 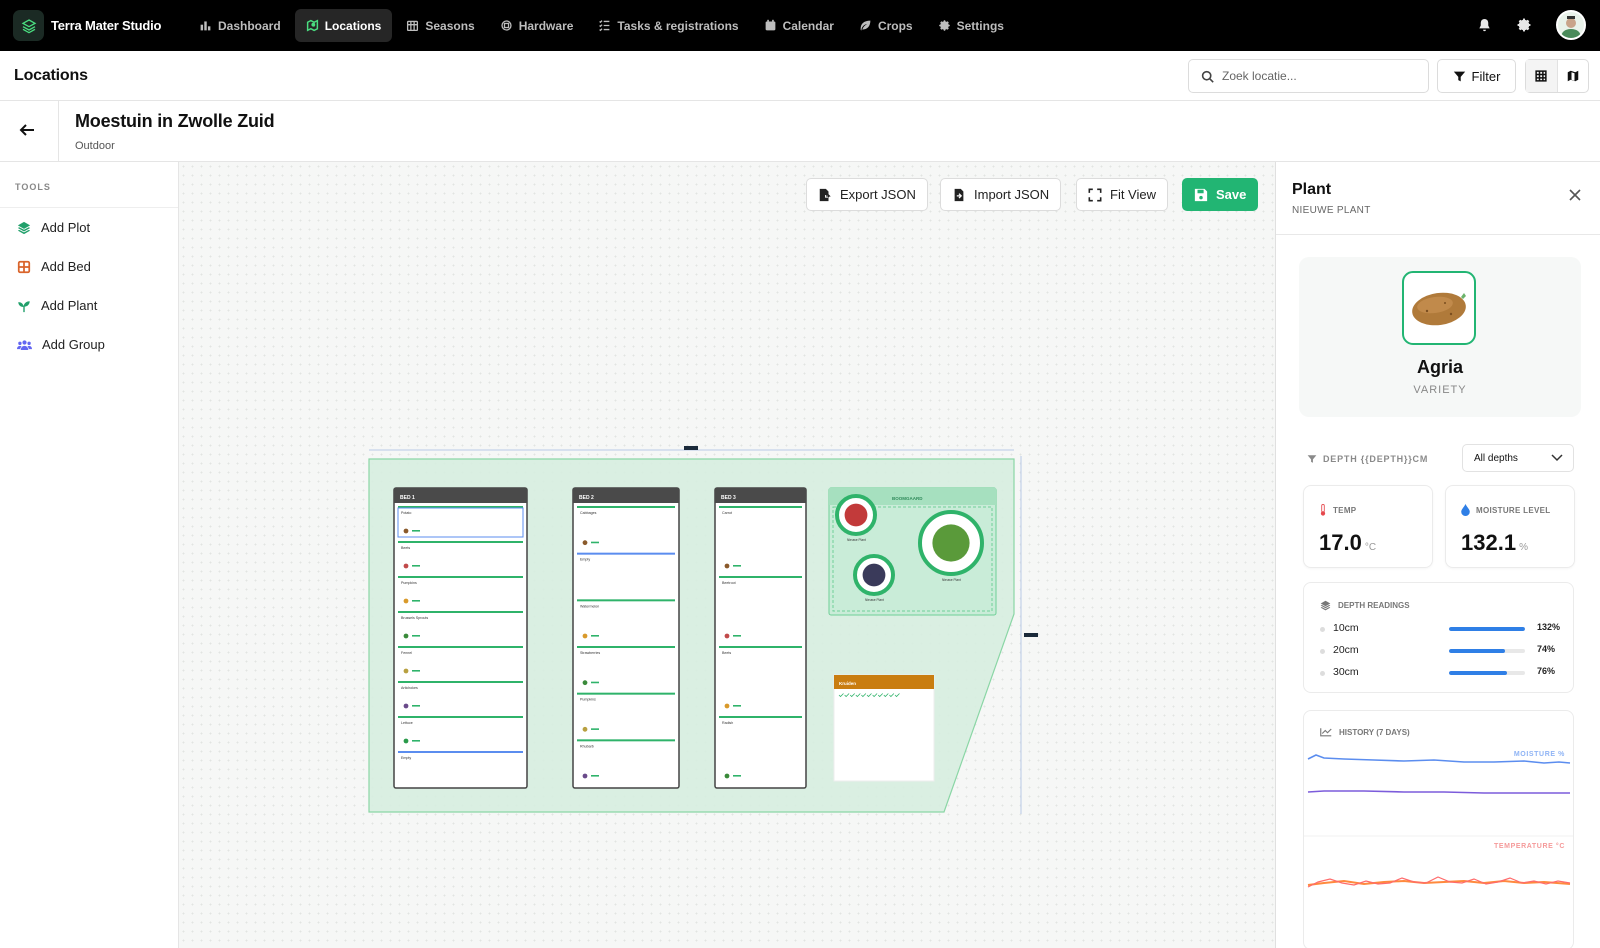 I want to click on slot-plant-name: Pumpkins, so click(x=588, y=700).